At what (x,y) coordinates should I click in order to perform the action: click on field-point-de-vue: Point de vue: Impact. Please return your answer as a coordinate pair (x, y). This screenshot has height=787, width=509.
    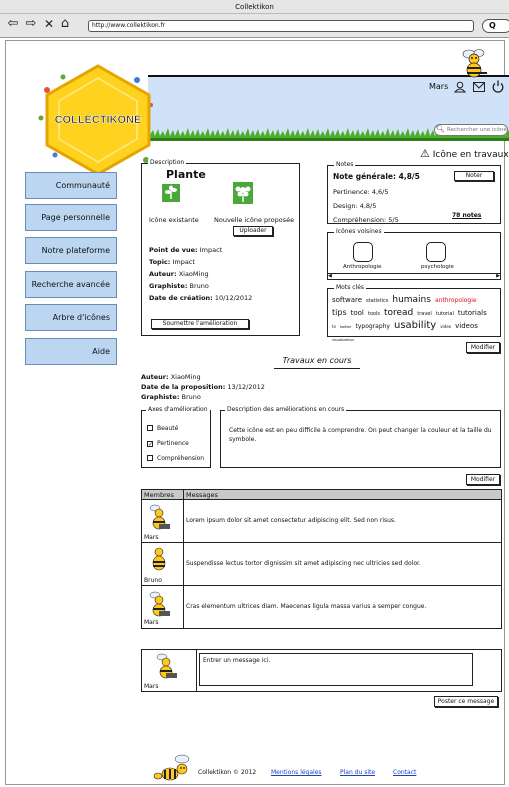
    Looking at the image, I should click on (186, 250).